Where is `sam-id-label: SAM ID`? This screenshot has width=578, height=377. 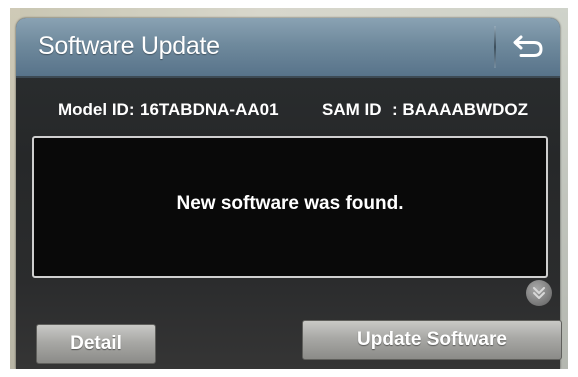 sam-id-label: SAM ID is located at coordinates (352, 109).